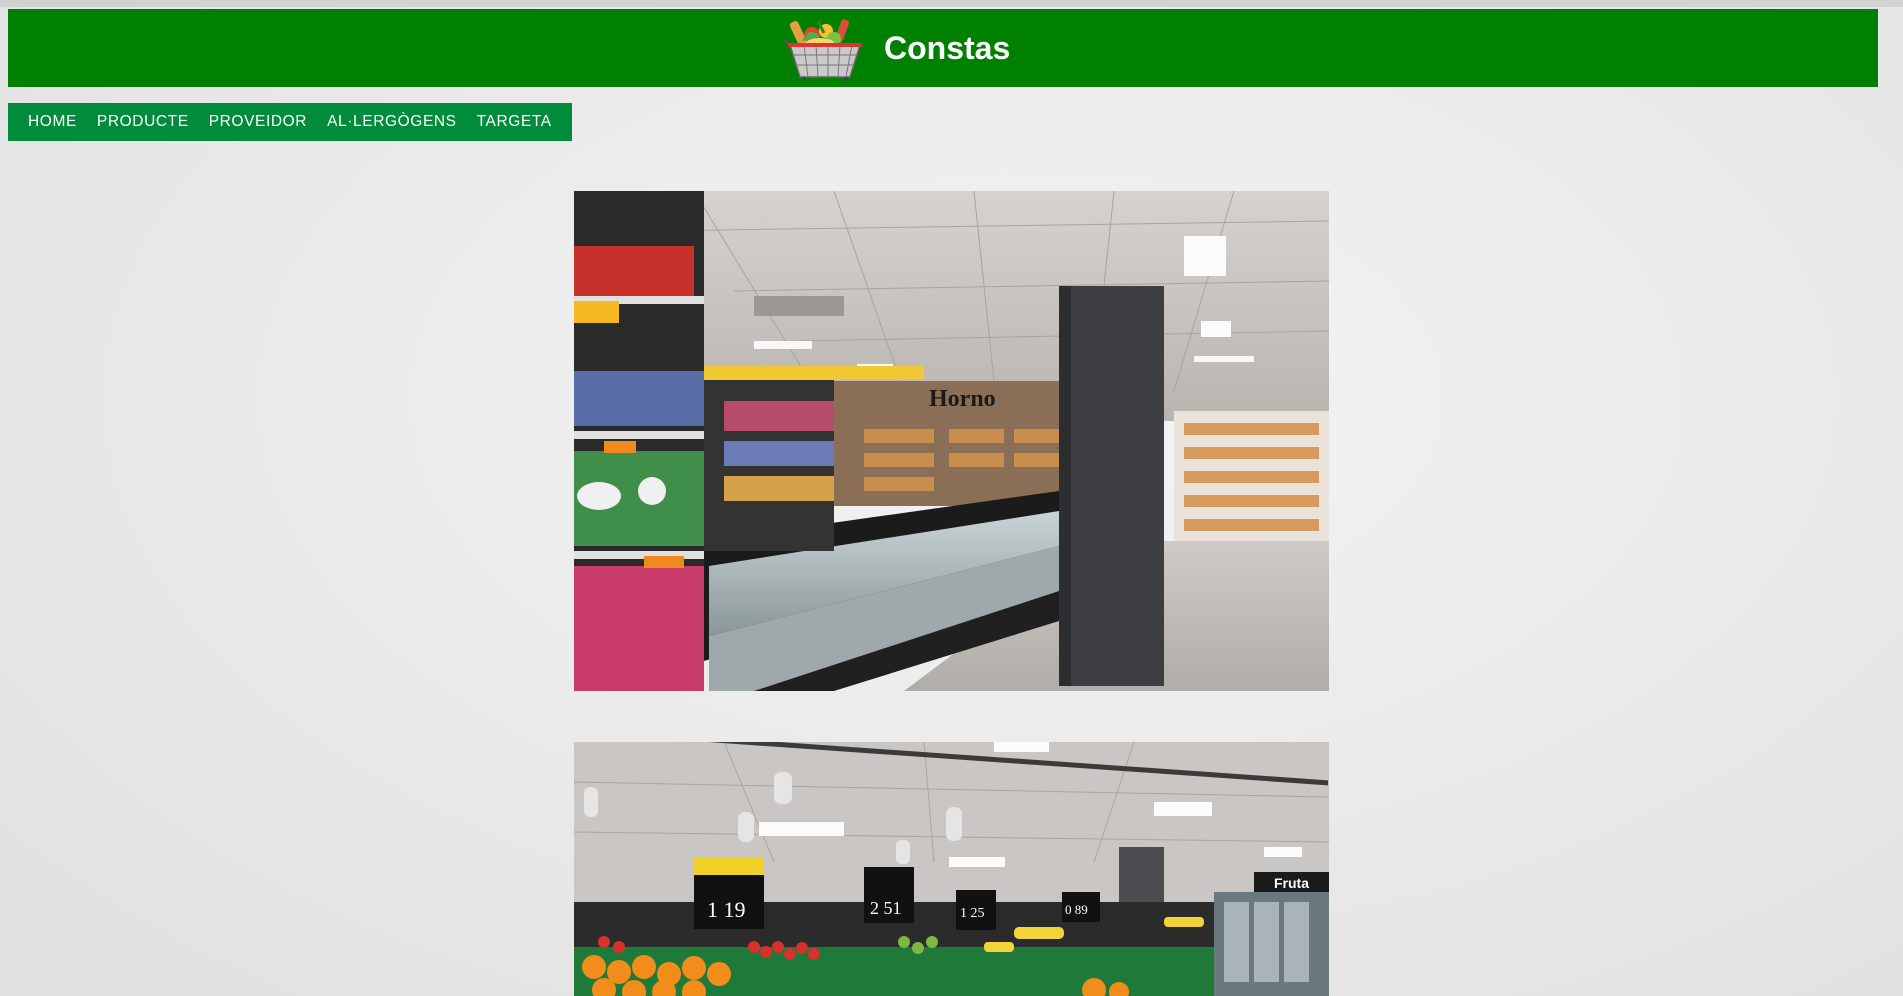 The height and width of the screenshot is (996, 1903). Describe the element at coordinates (1076, 909) in the screenshot. I see `svg-text: 0 89` at that location.